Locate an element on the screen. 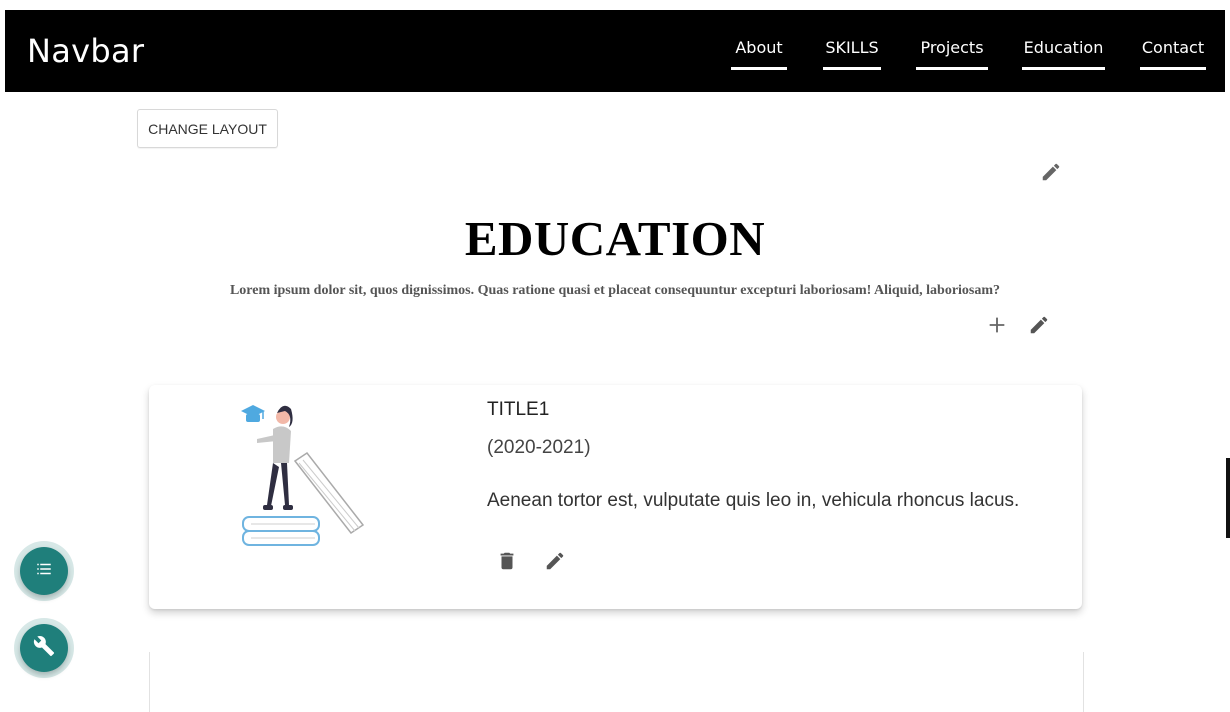 The width and height of the screenshot is (1230, 712). plus-icon is located at coordinates (998, 326).